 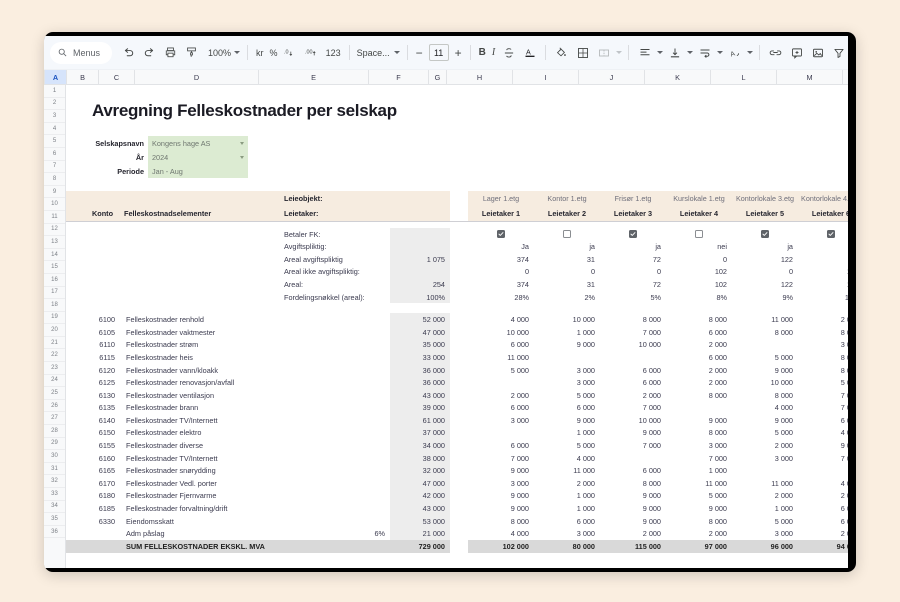 I want to click on row-header-15: 15, so click(x=54, y=267).